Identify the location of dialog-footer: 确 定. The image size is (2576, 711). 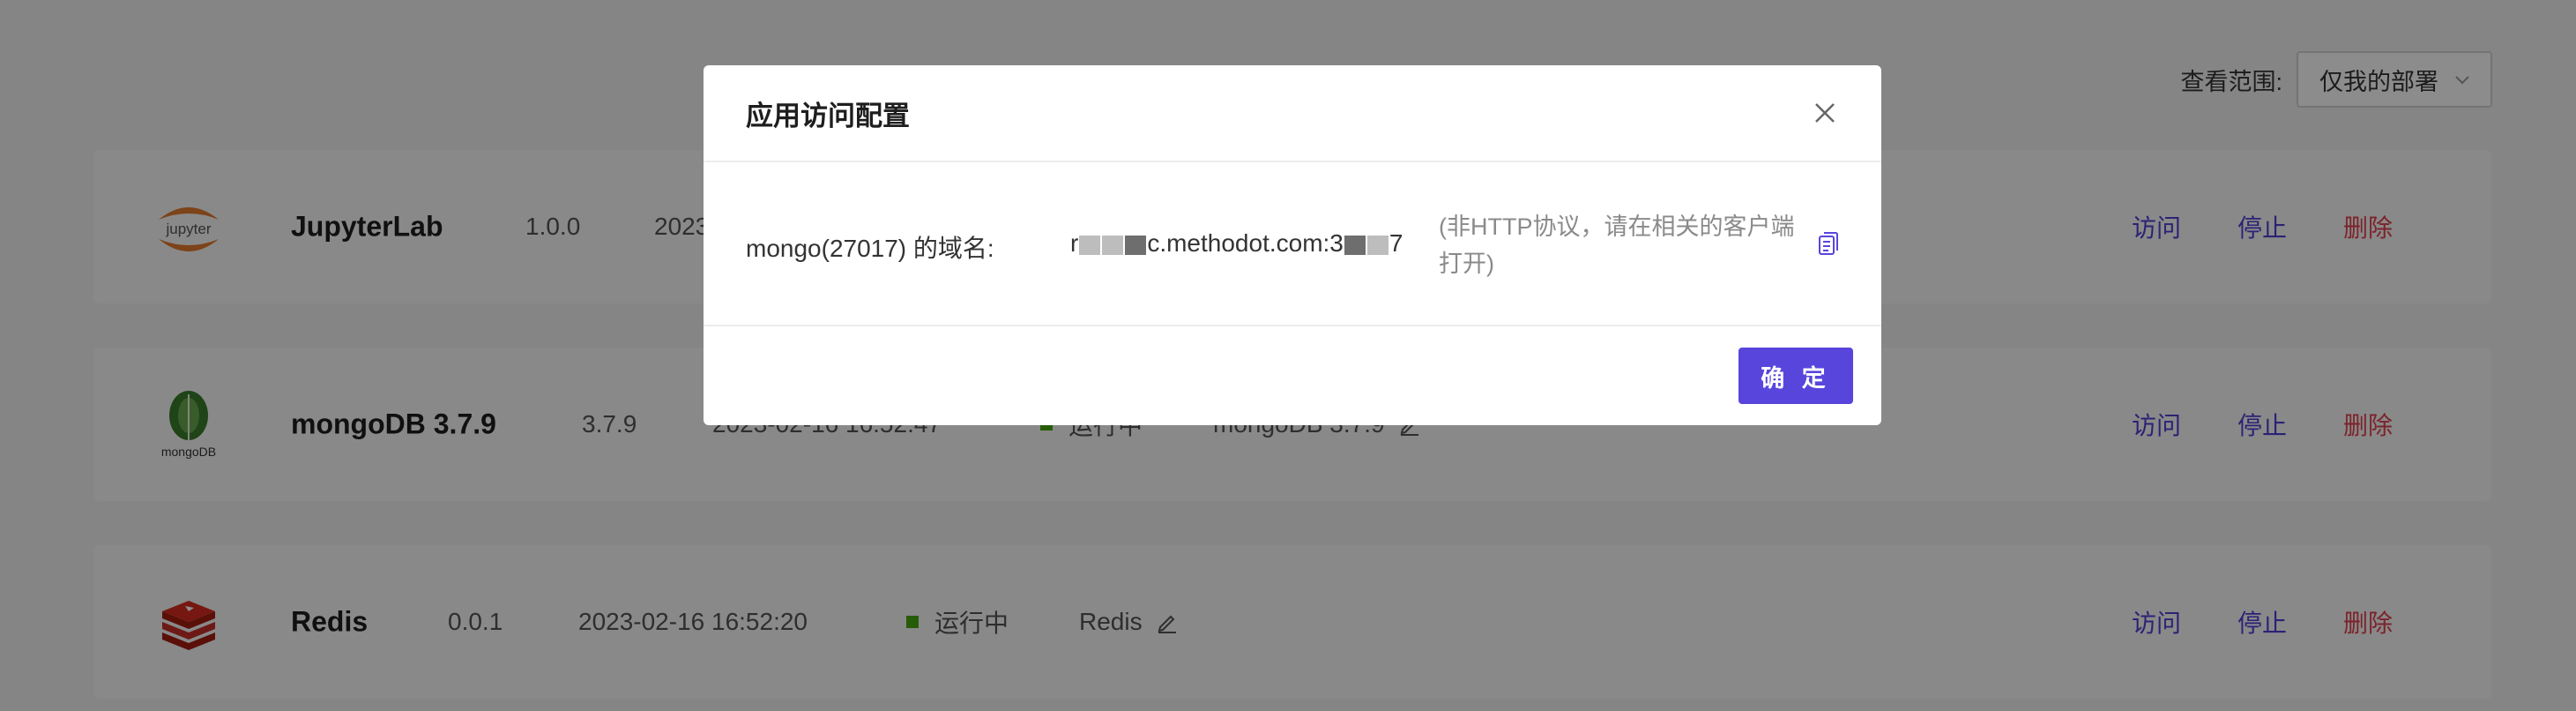
(1292, 374).